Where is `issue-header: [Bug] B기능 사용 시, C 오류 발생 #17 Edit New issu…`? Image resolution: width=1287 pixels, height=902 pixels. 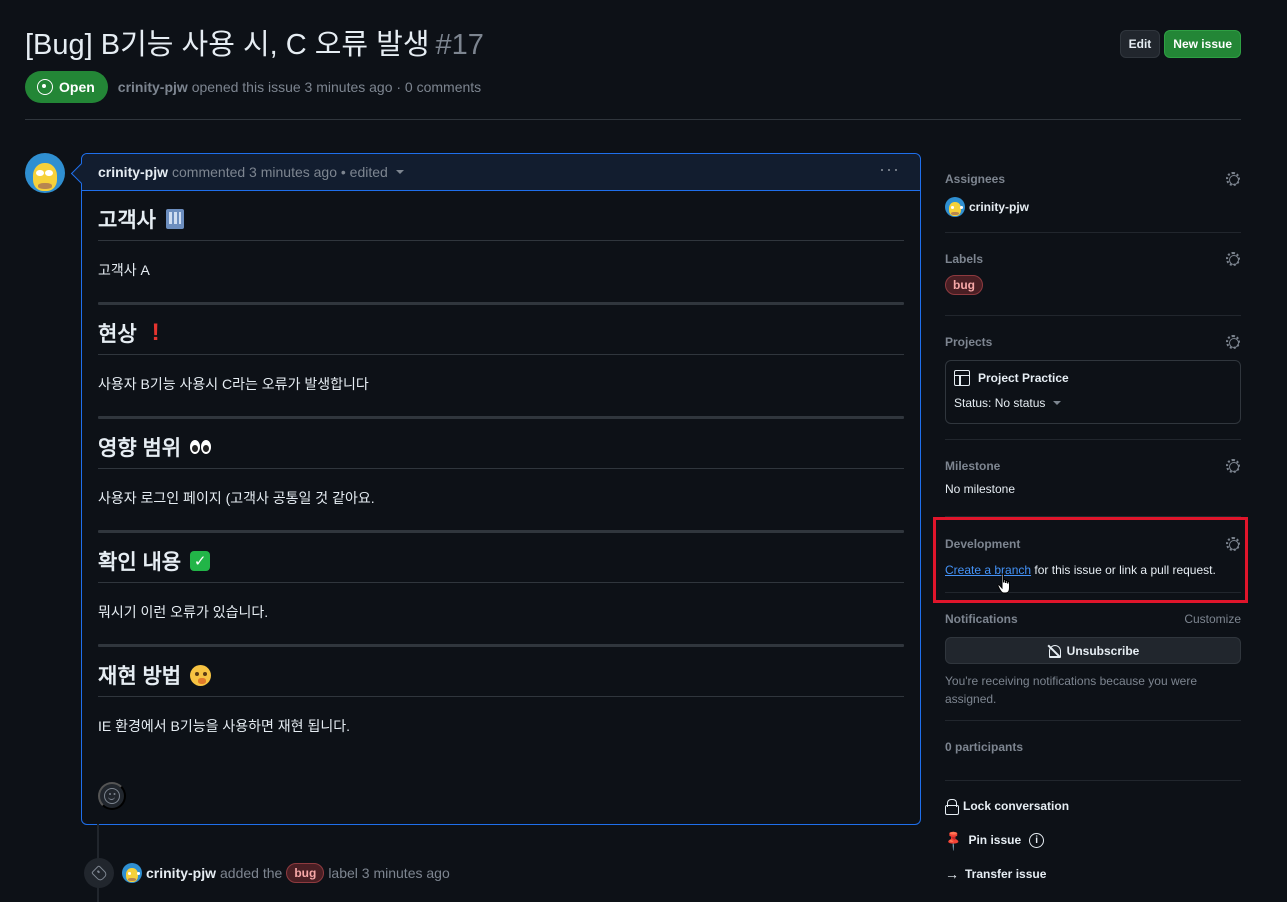 issue-header: [Bug] B기능 사용 시, C 오류 발생 #17 Edit New issu… is located at coordinates (633, 46).